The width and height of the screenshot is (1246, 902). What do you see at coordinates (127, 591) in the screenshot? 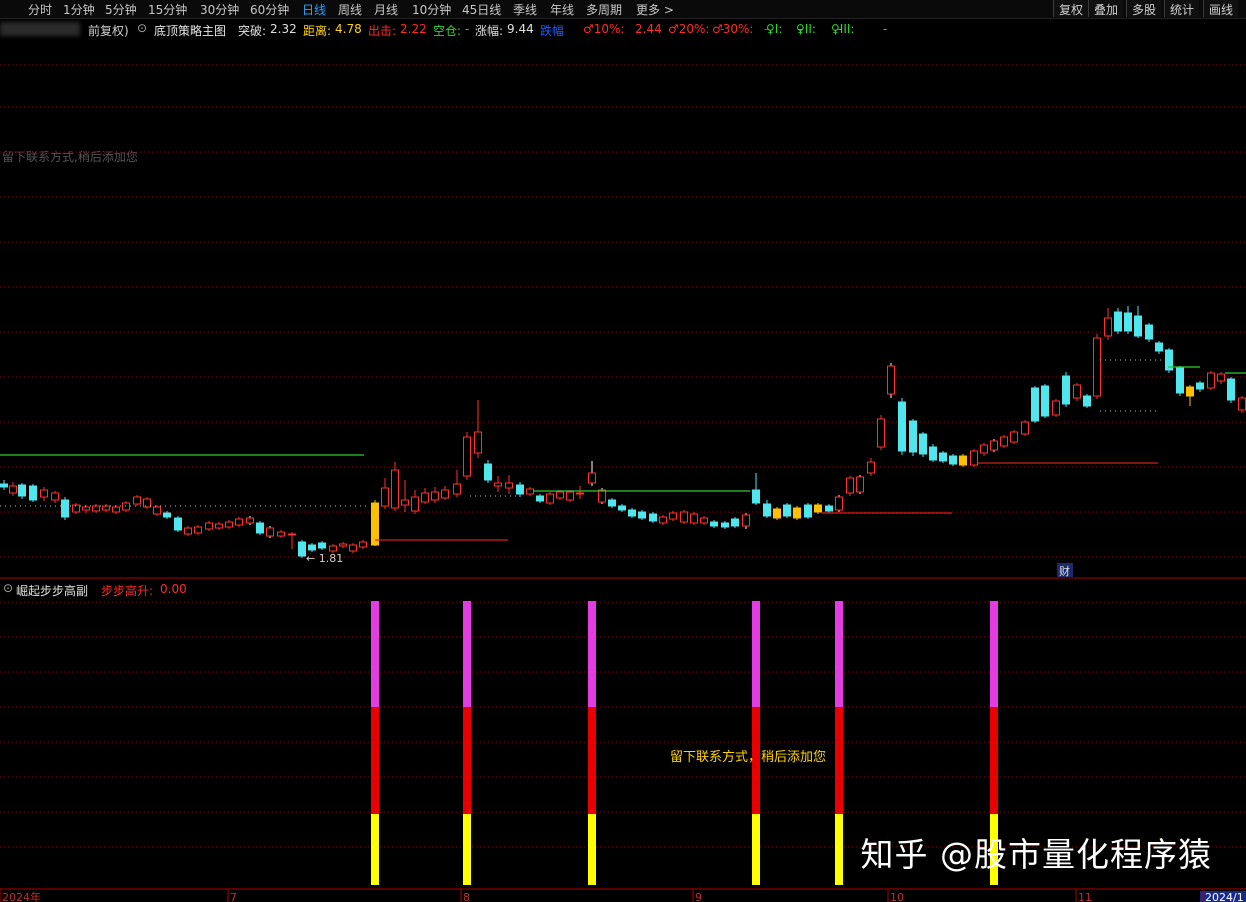
I see `sub-field-label: 步步高升:` at bounding box center [127, 591].